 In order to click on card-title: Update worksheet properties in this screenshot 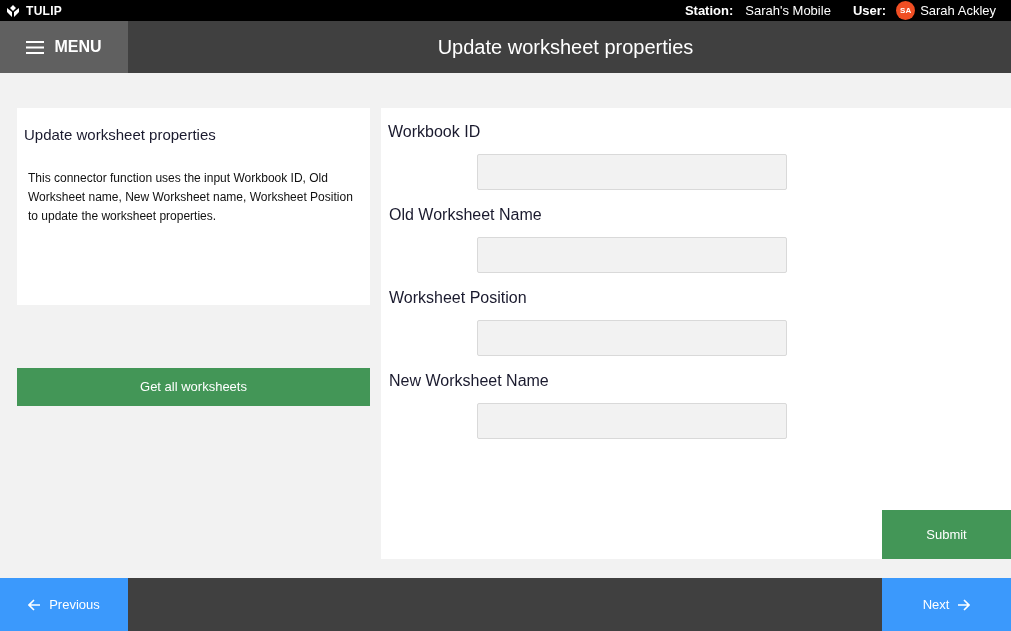, I will do `click(120, 135)`.